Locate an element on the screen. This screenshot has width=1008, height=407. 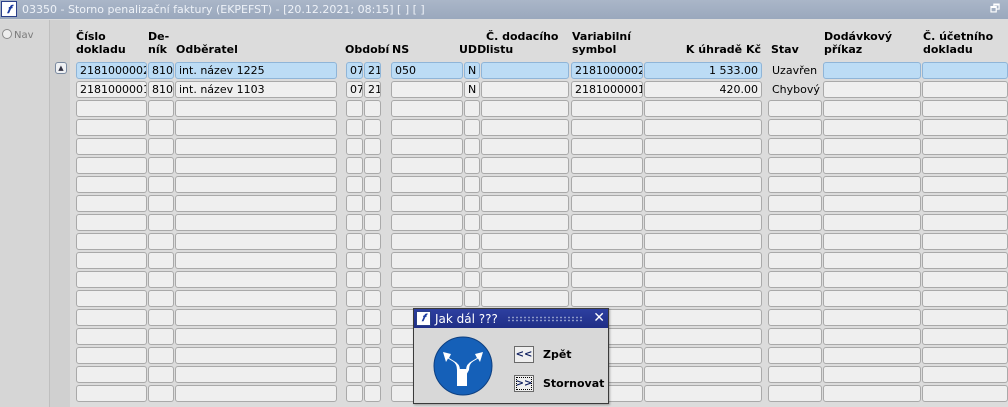
cell-odberatel: int. název 1225 is located at coordinates (256, 70).